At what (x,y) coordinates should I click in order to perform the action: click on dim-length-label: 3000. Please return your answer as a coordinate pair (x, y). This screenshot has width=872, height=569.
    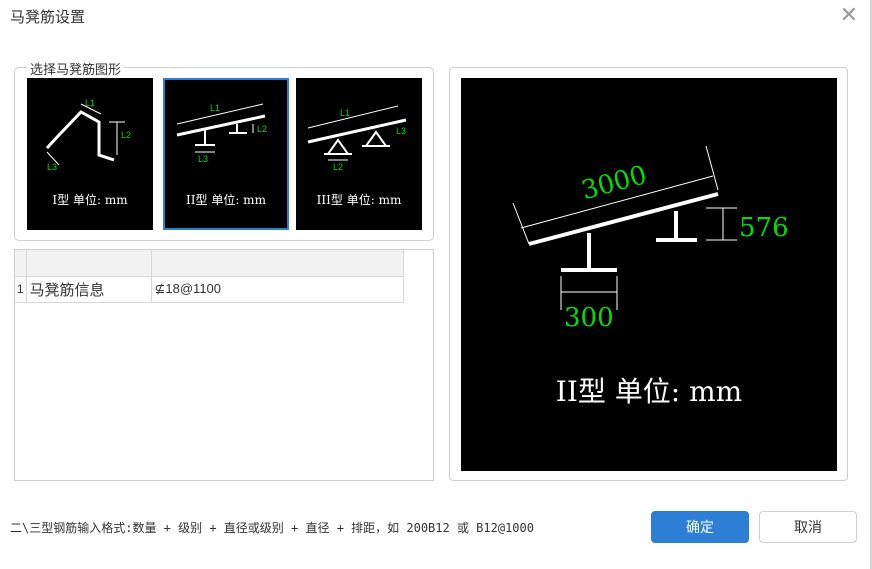
    Looking at the image, I should click on (614, 183).